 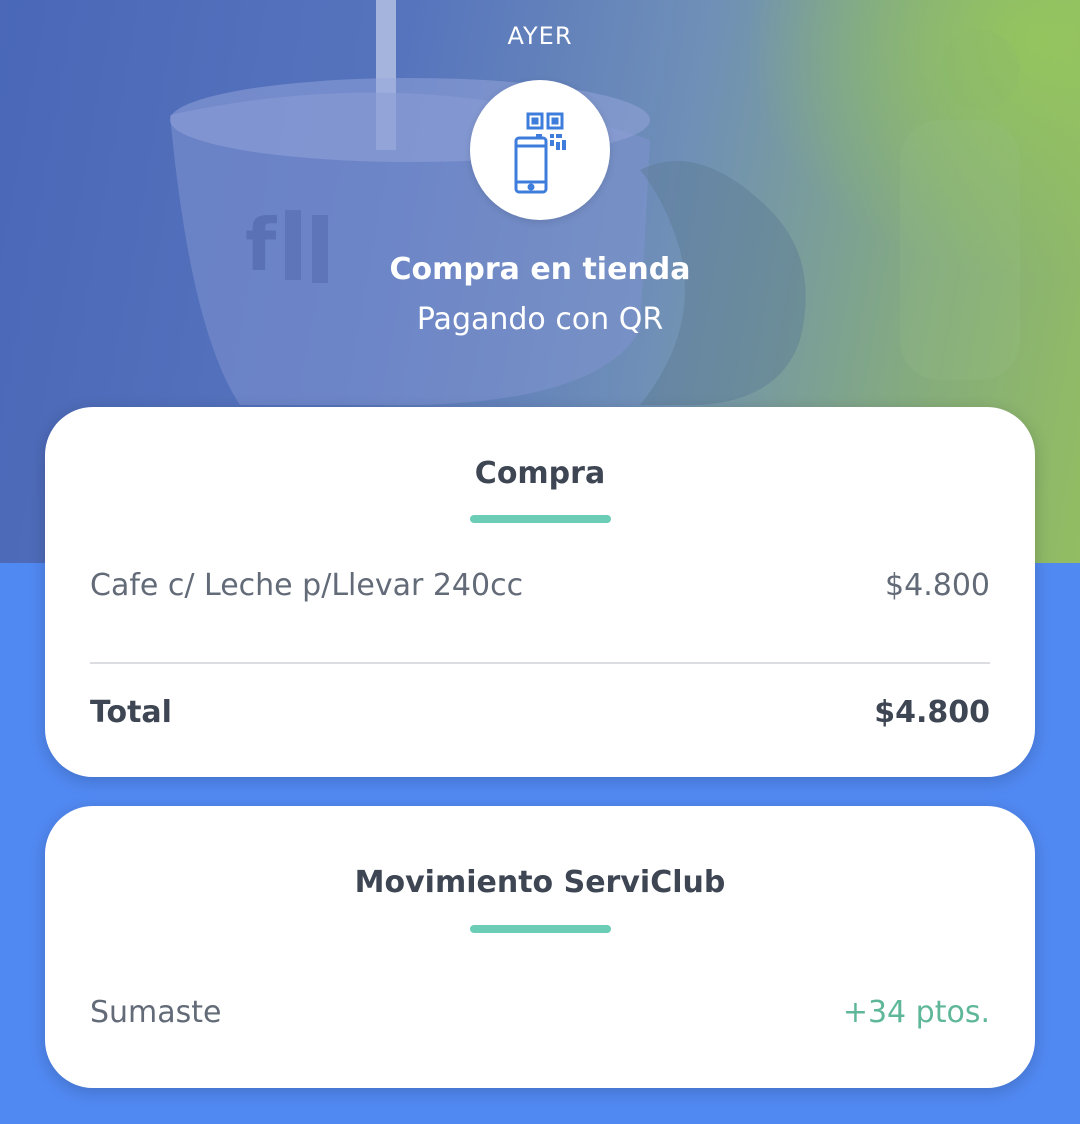 I want to click on qr-payment-badge, so click(x=540, y=150).